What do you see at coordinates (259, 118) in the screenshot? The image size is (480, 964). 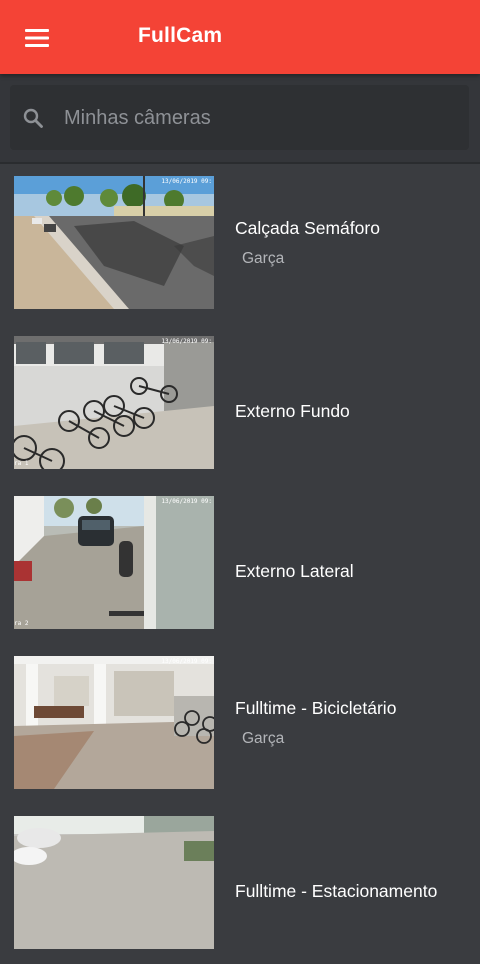 I see `search-input` at bounding box center [259, 118].